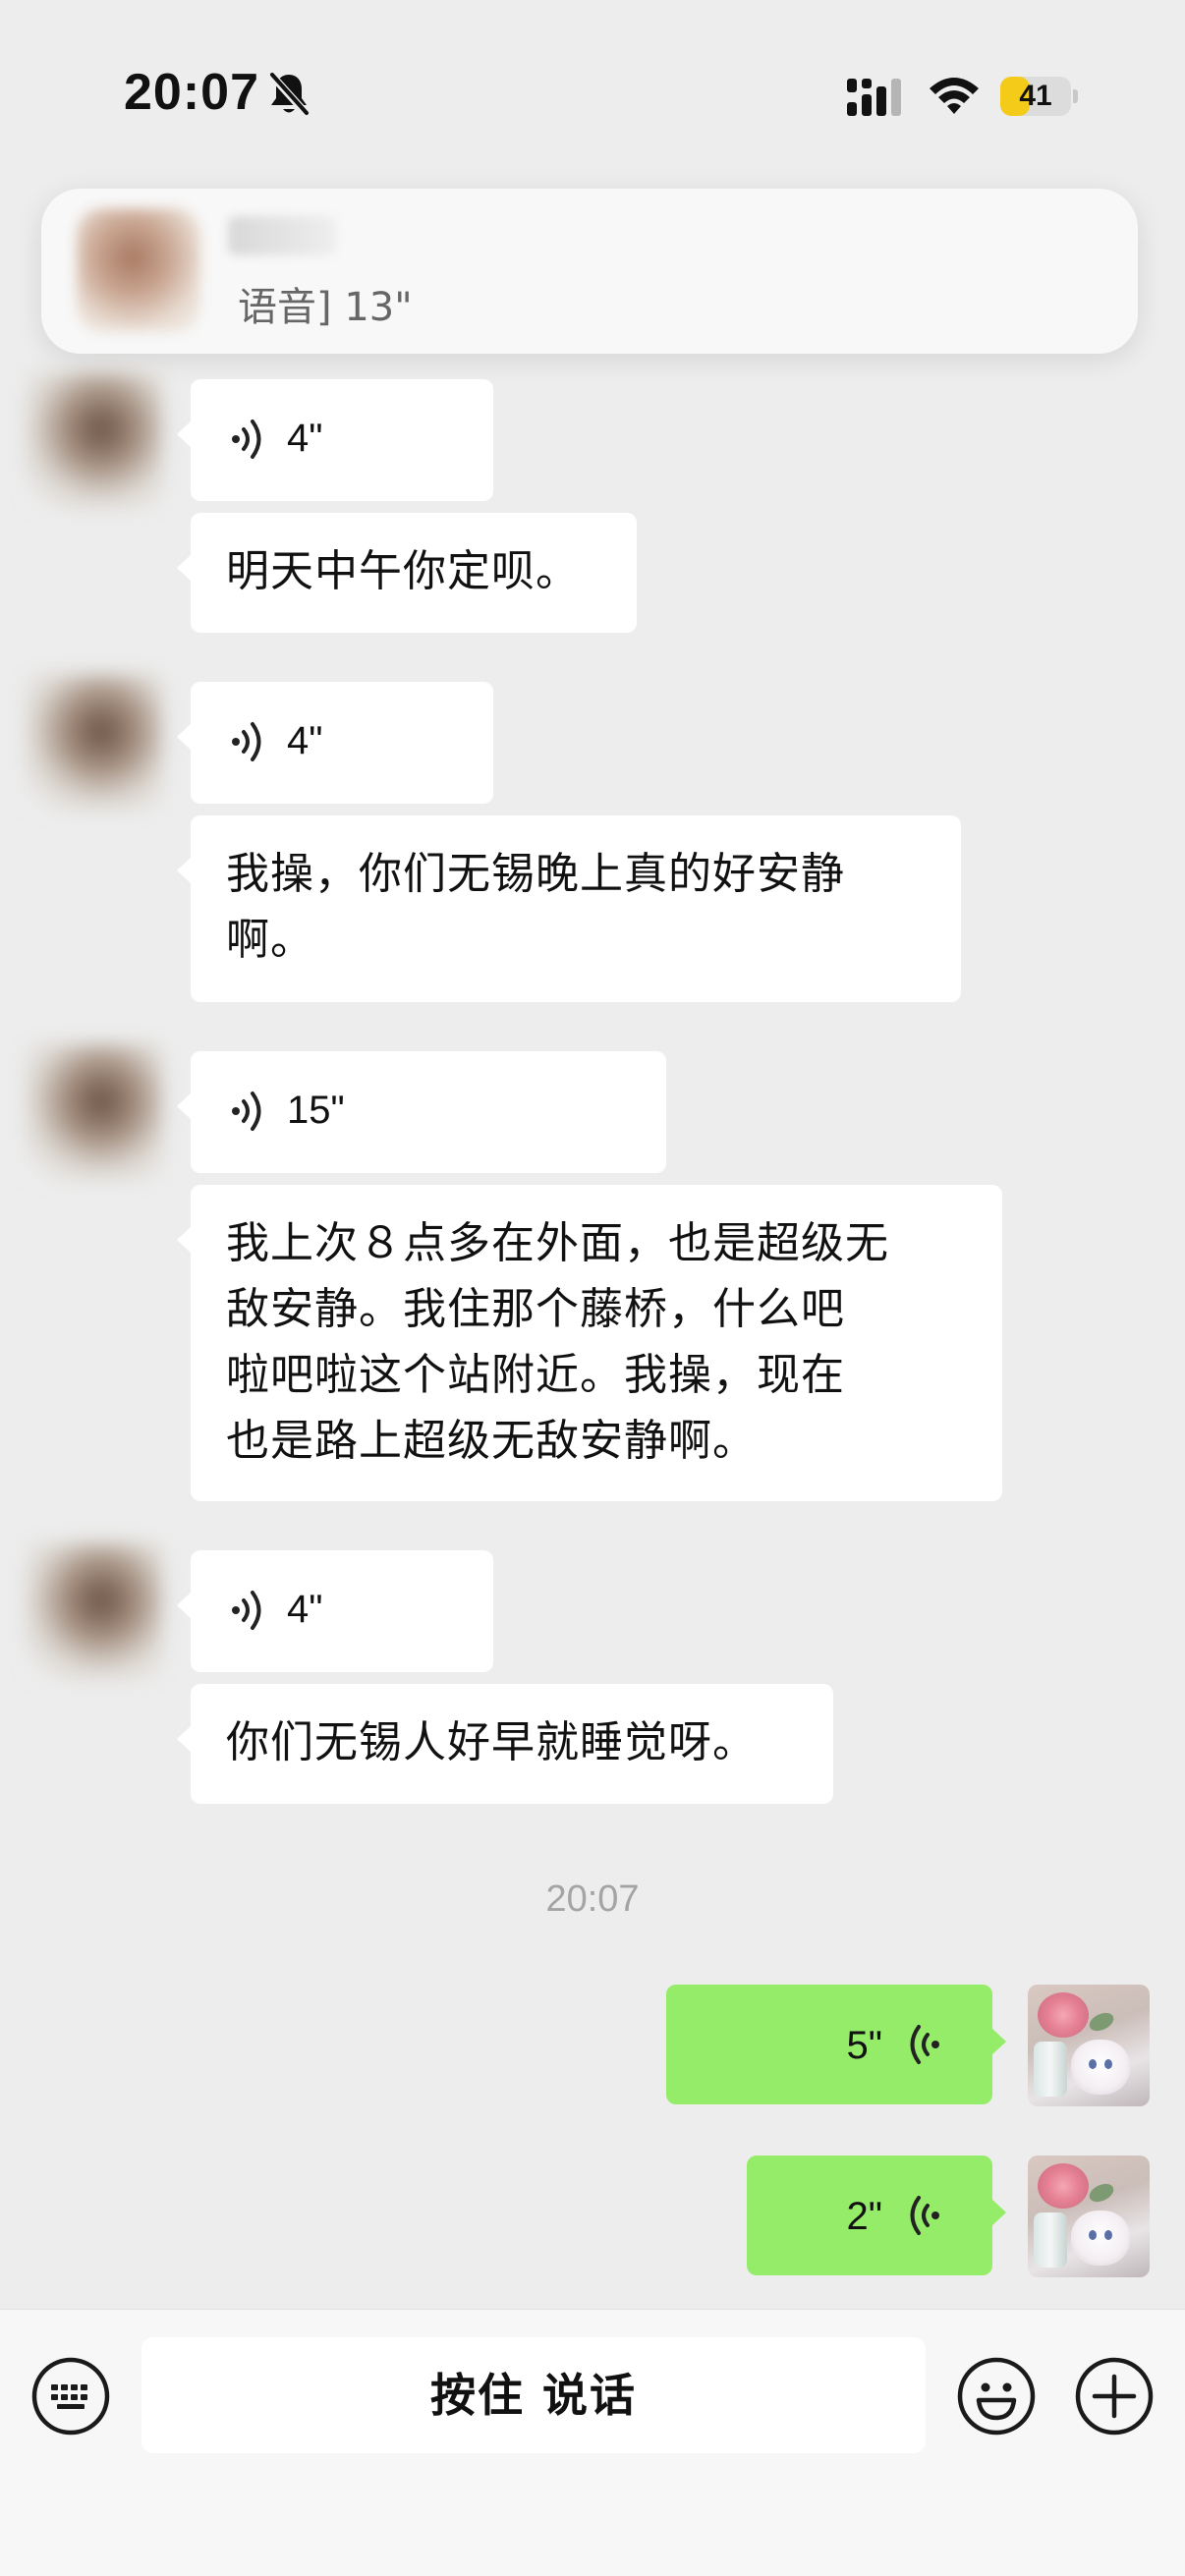 This screenshot has height=2576, width=1185. I want to click on text-message-bubble: 明天中午你定呗。, so click(407, 573).